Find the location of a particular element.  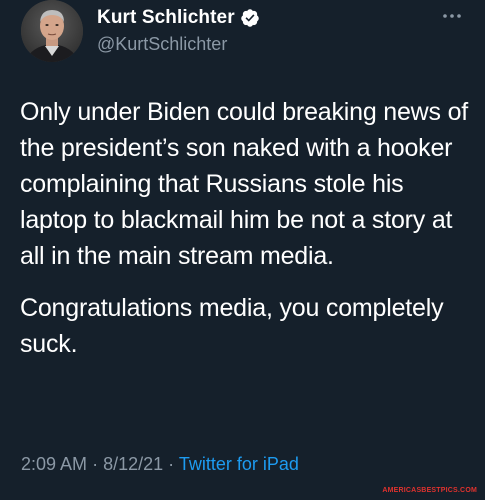

tweet-source-link: Twitter for iPad is located at coordinates (239, 464).